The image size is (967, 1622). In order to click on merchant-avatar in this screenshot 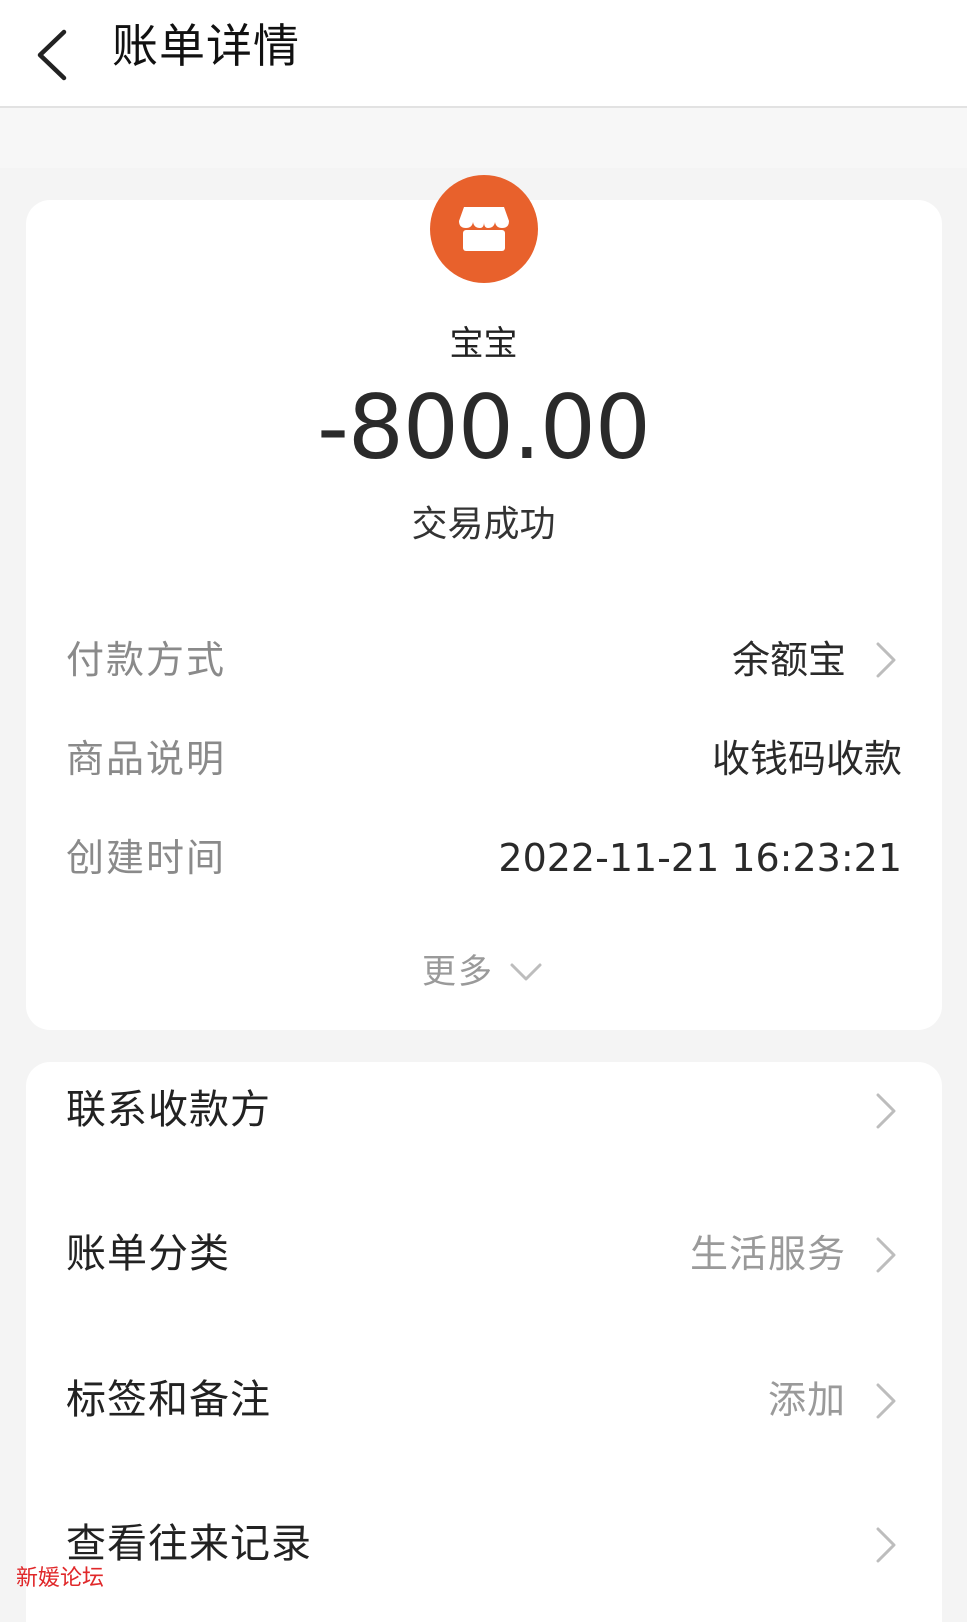, I will do `click(484, 229)`.